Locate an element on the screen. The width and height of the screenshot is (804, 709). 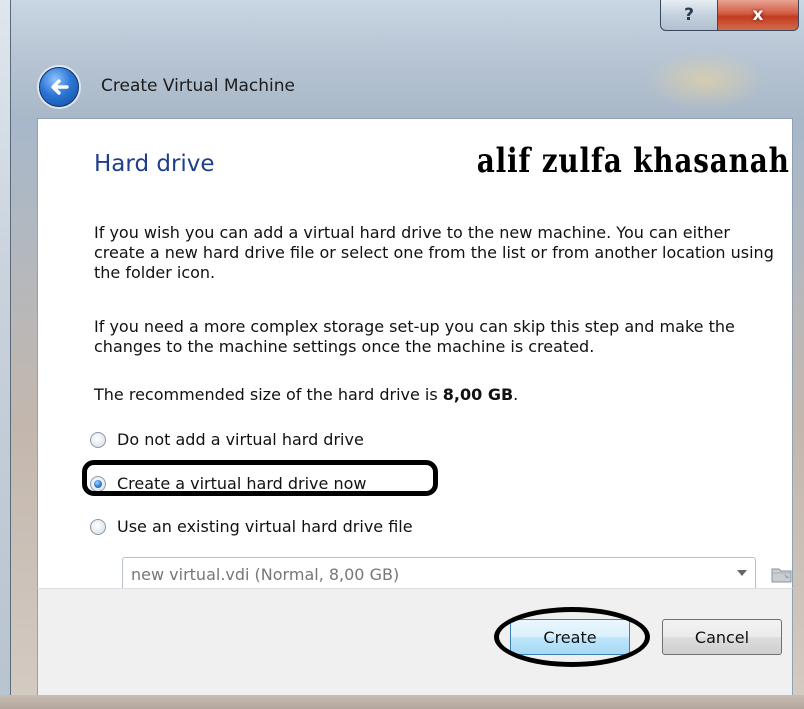
window-title: Create Virtual Machine is located at coordinates (198, 86).